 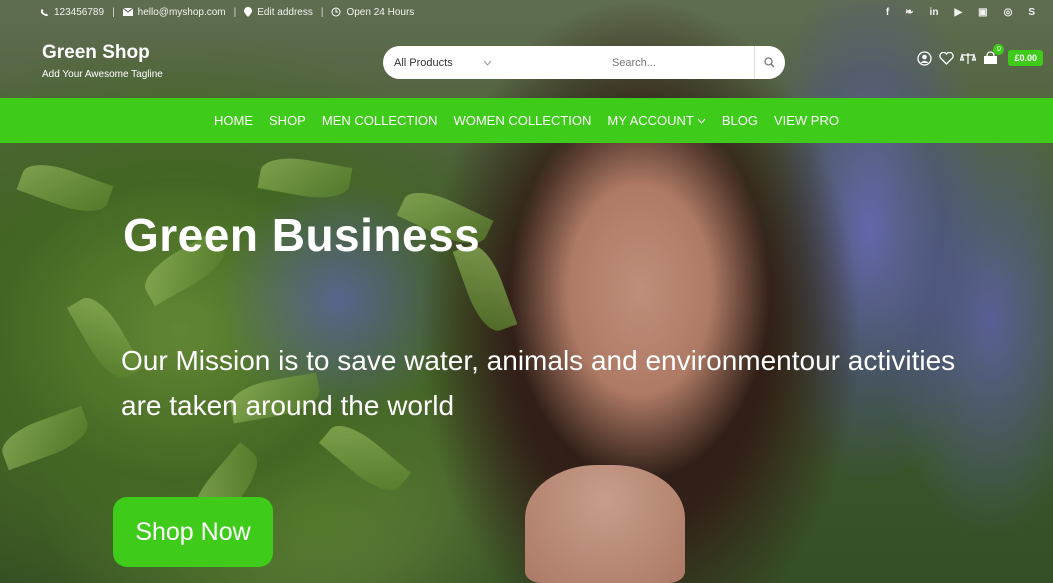 I want to click on nav-item-home: HOME, so click(x=233, y=120).